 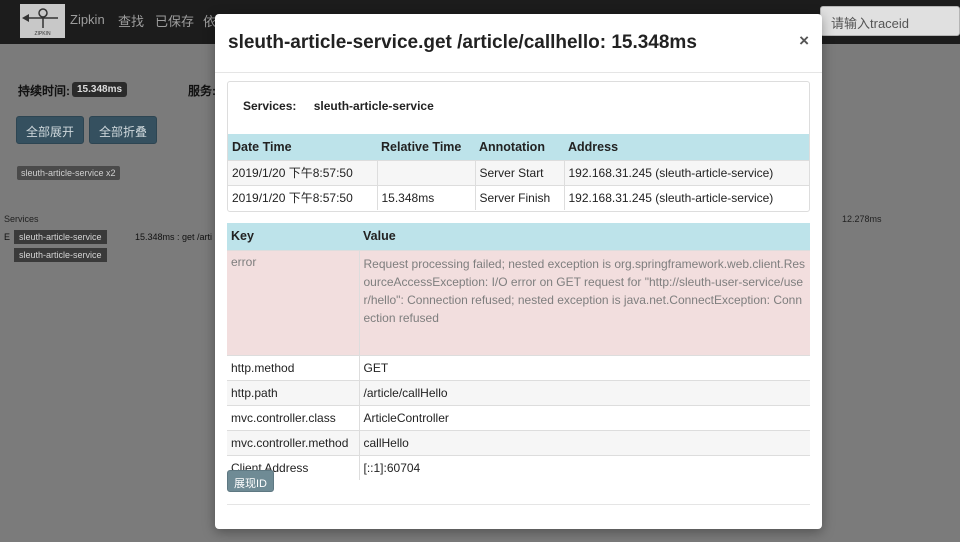 What do you see at coordinates (293, 236) in the screenshot?
I see `column-header: Key` at bounding box center [293, 236].